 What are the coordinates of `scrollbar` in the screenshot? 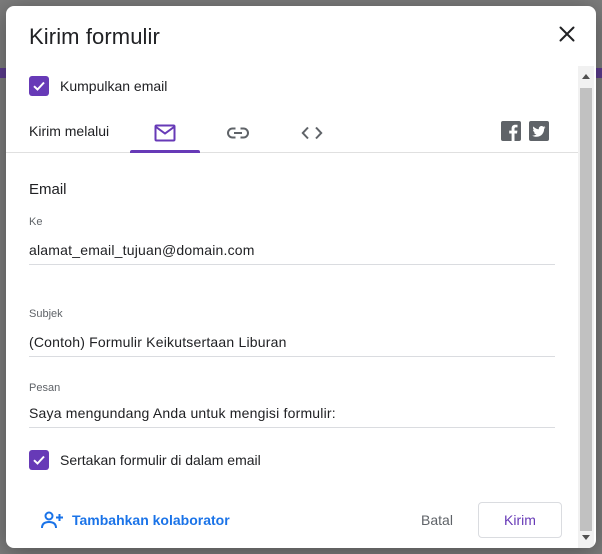 It's located at (586, 307).